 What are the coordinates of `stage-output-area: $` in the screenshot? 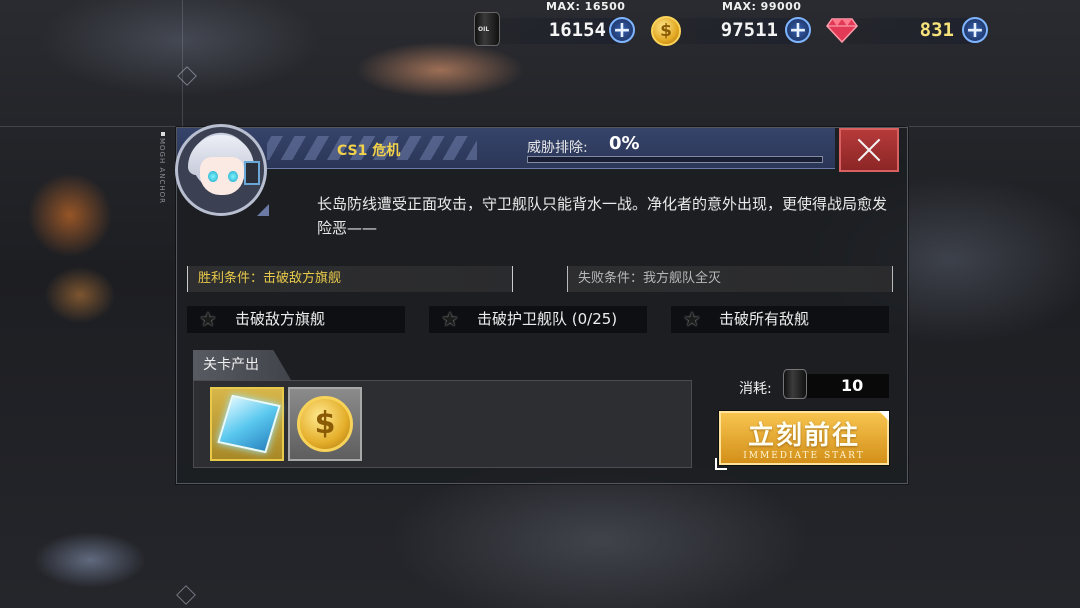 It's located at (442, 424).